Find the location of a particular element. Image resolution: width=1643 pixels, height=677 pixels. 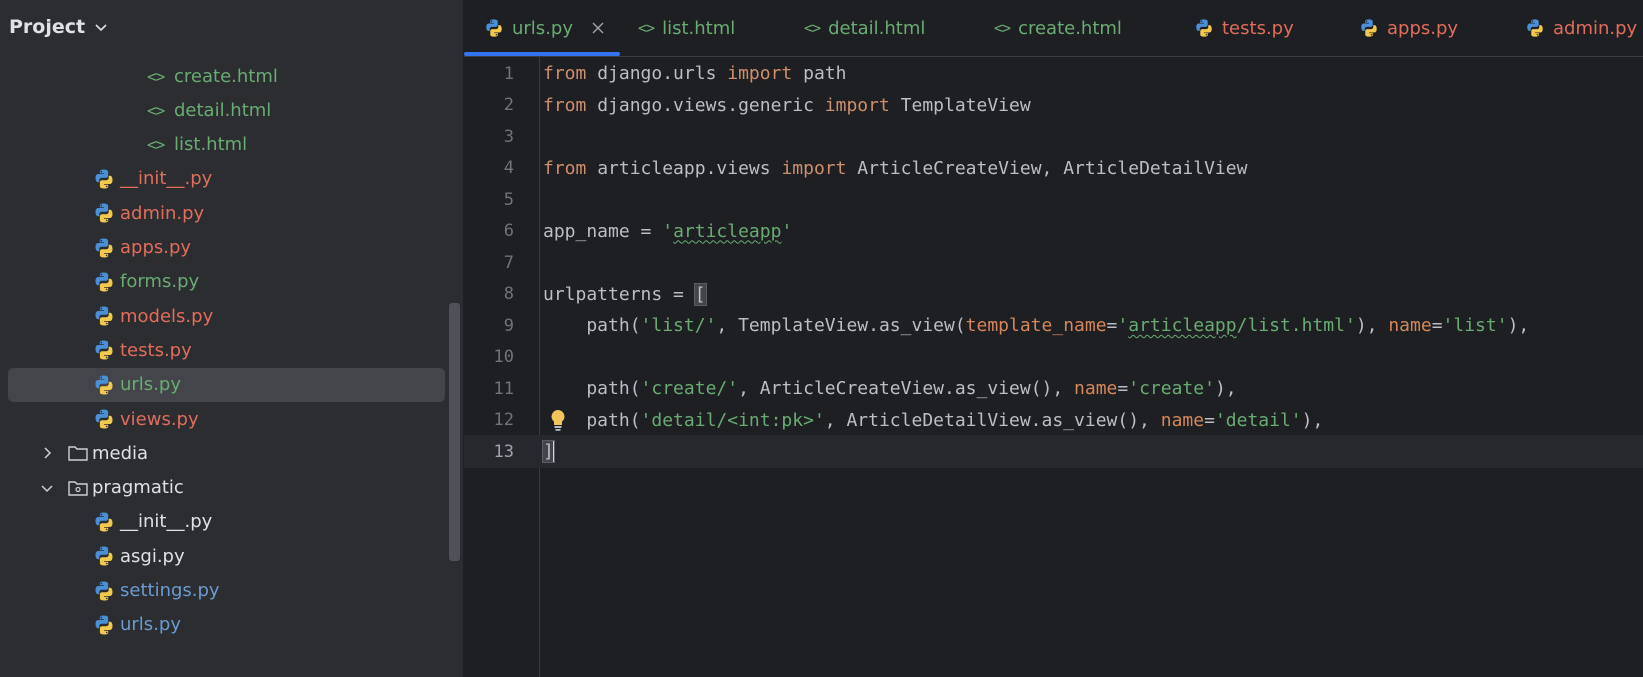

tab-create-html: <> create.html is located at coordinates (1058, 28).